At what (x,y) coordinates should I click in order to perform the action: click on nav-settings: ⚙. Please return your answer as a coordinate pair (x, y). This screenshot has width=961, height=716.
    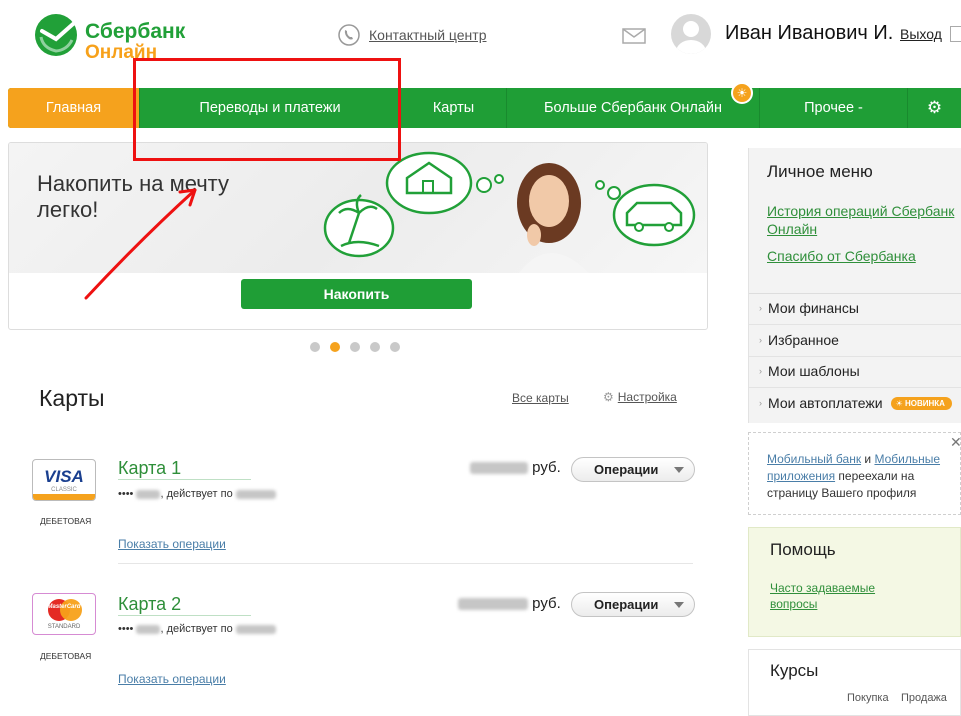
    Looking at the image, I should click on (934, 108).